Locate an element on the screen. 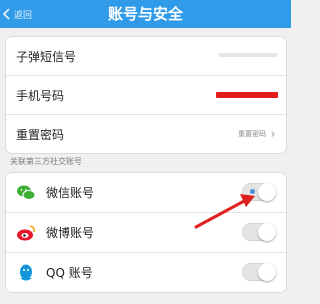 The width and height of the screenshot is (320, 304). row-label: 重置密码 is located at coordinates (40, 134).